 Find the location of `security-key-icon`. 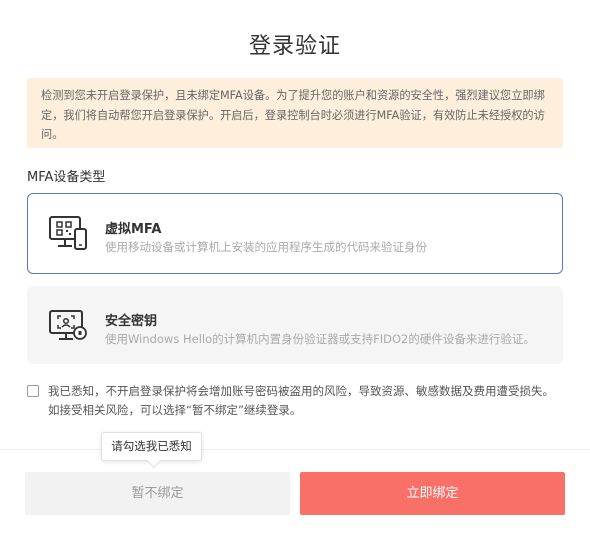

security-key-icon is located at coordinates (68, 325).